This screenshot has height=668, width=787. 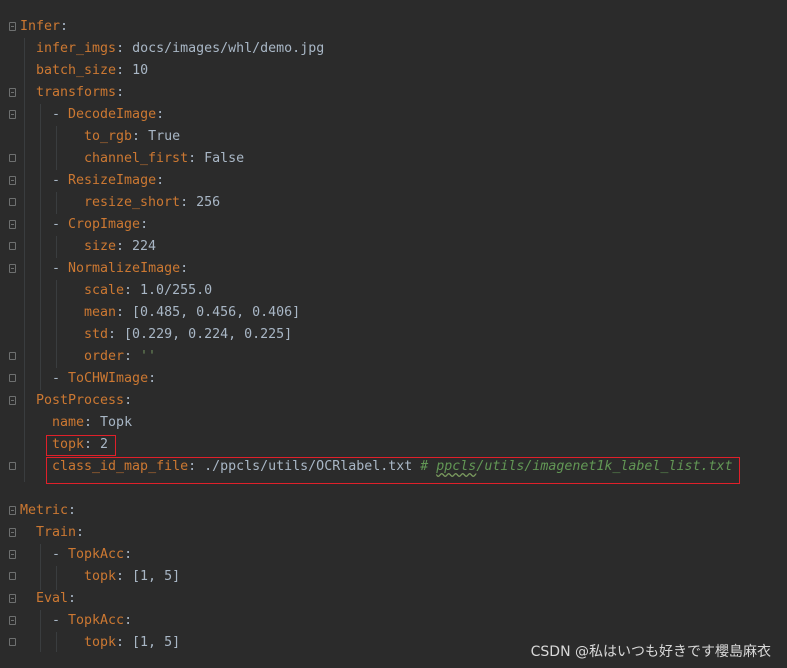 I want to click on yaml-key: to_rgb, so click(x=108, y=136).